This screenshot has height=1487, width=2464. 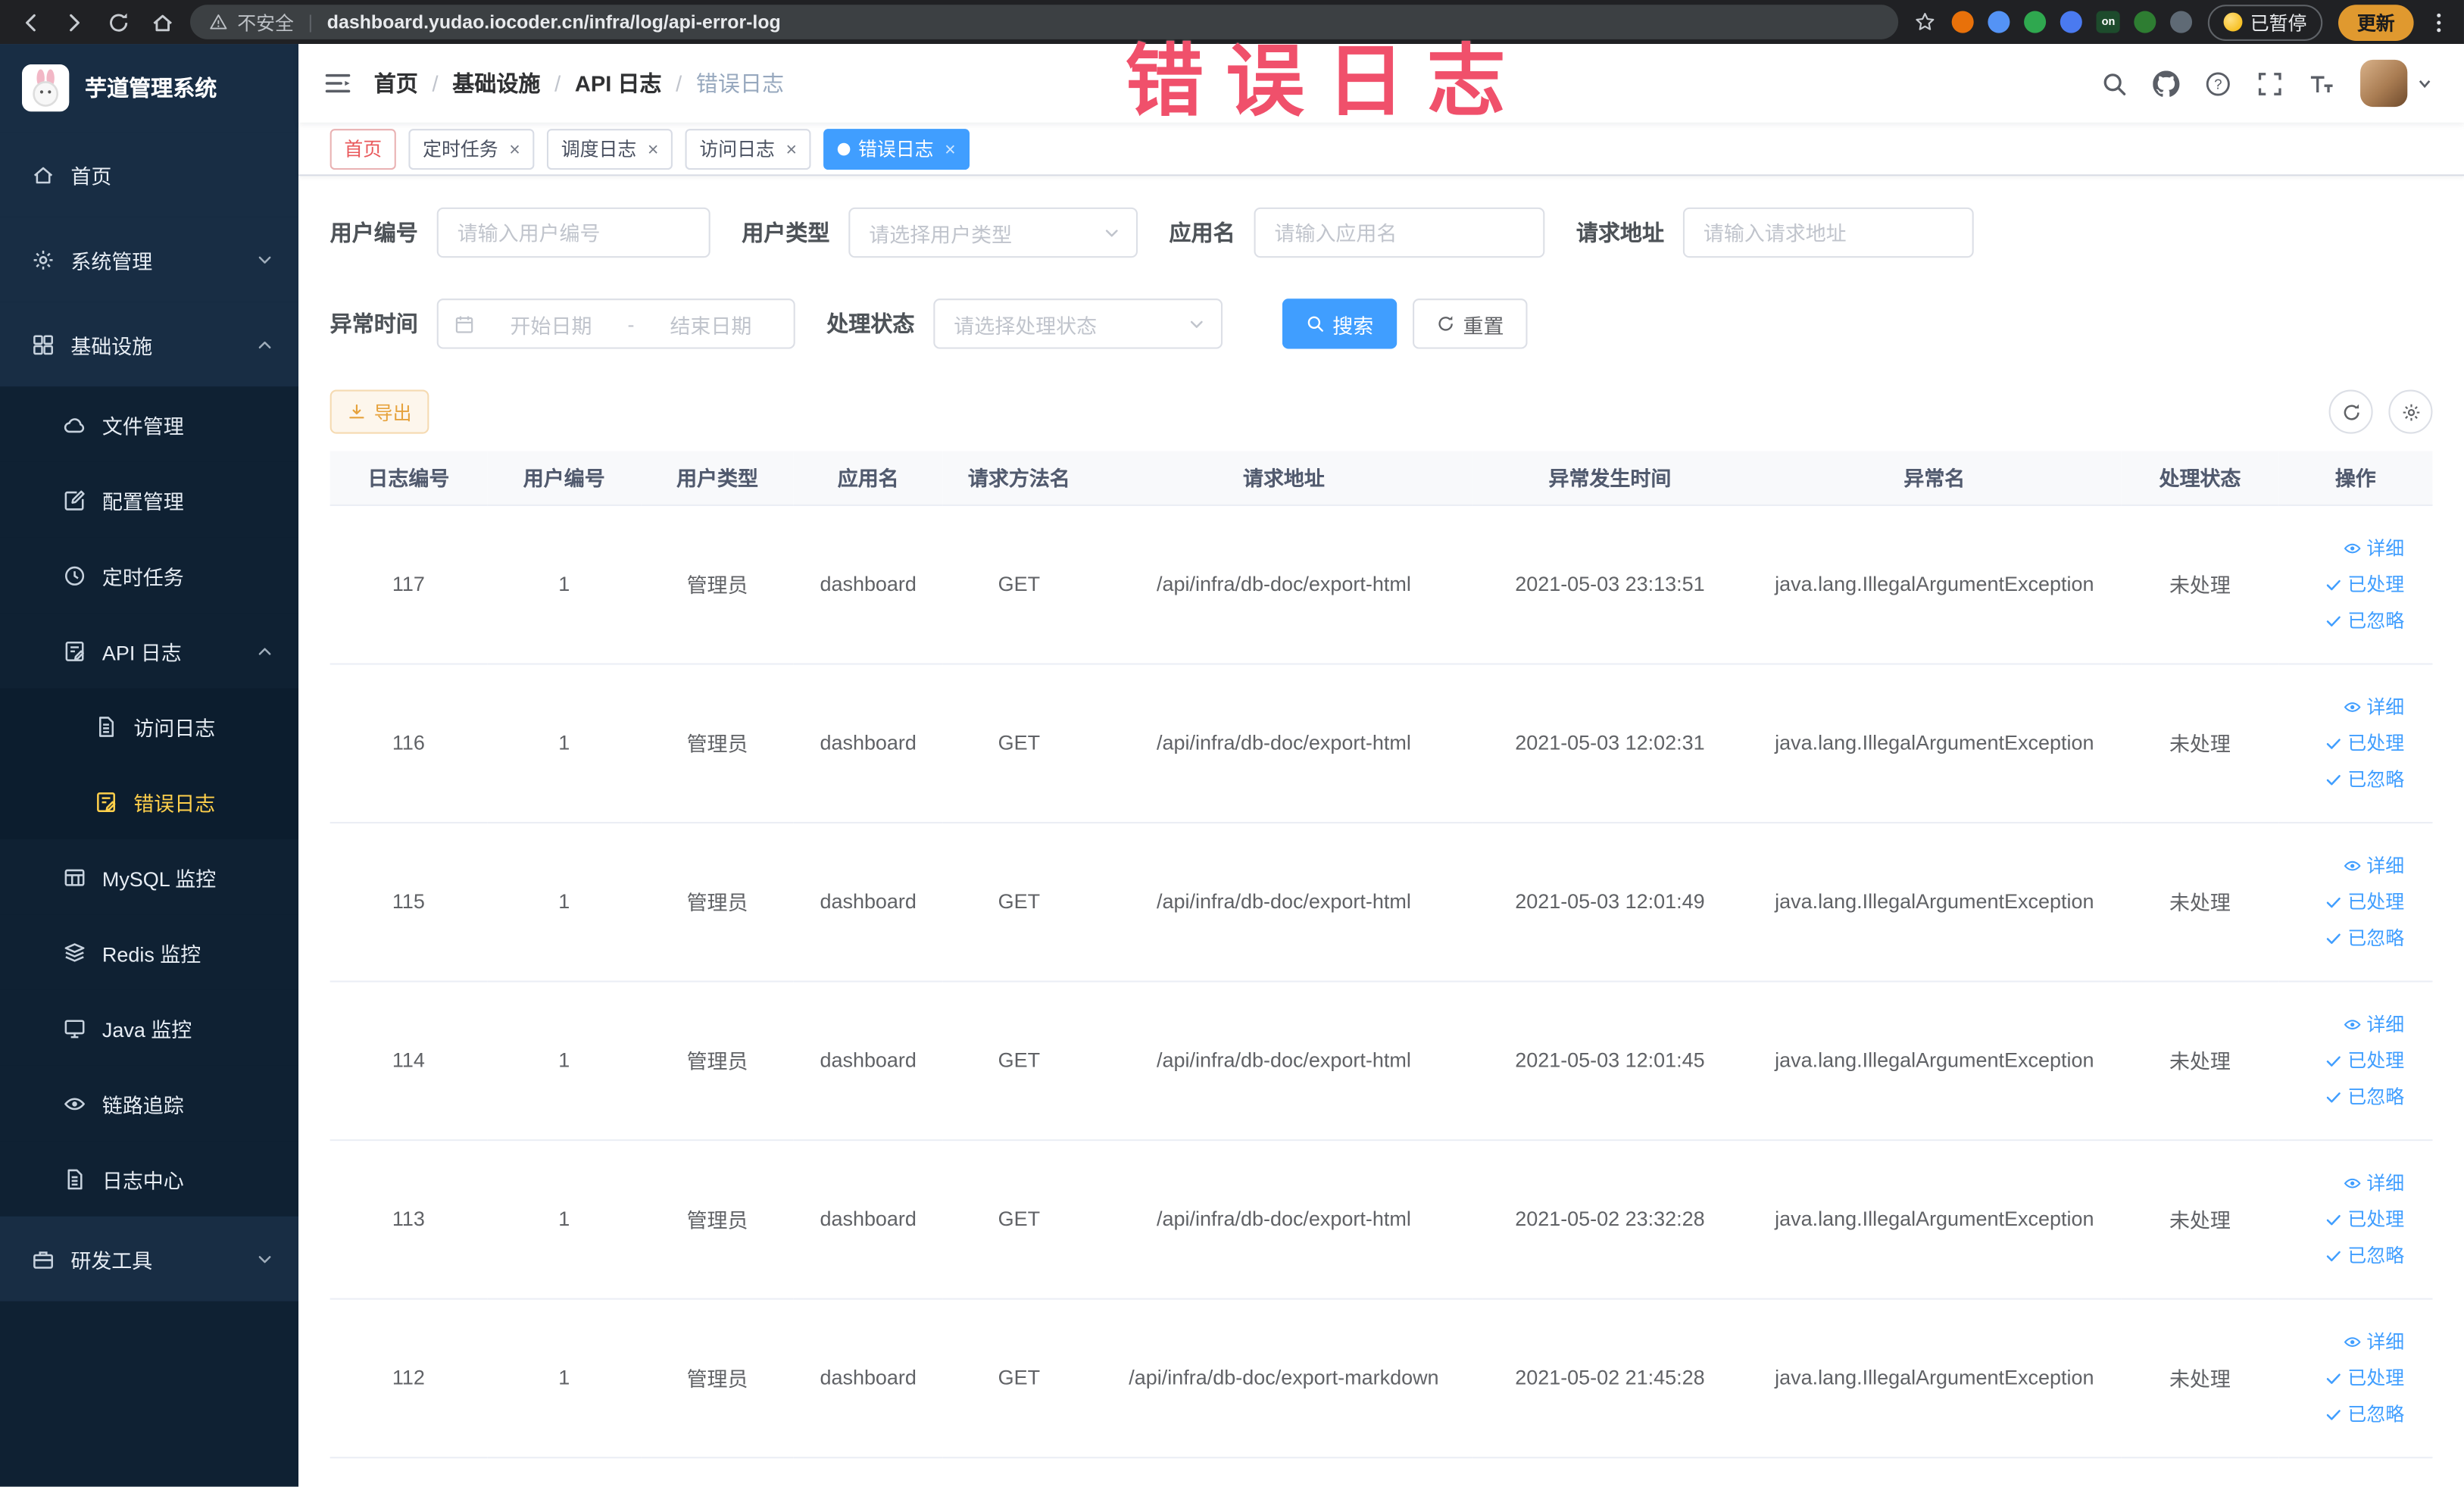 I want to click on extension-green-icon, so click(x=2035, y=22).